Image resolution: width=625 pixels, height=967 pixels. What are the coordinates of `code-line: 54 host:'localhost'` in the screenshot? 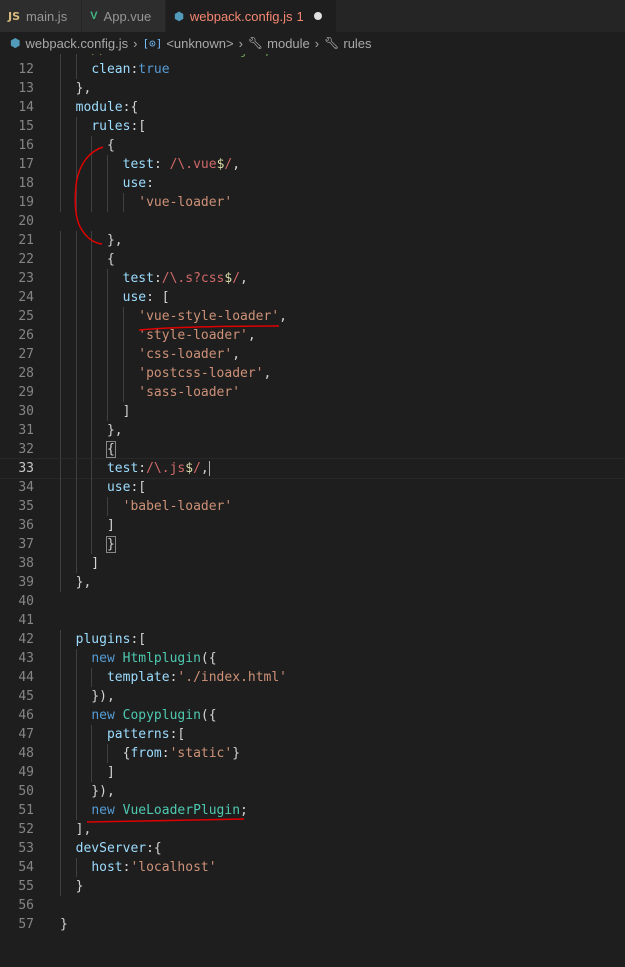 It's located at (312, 867).